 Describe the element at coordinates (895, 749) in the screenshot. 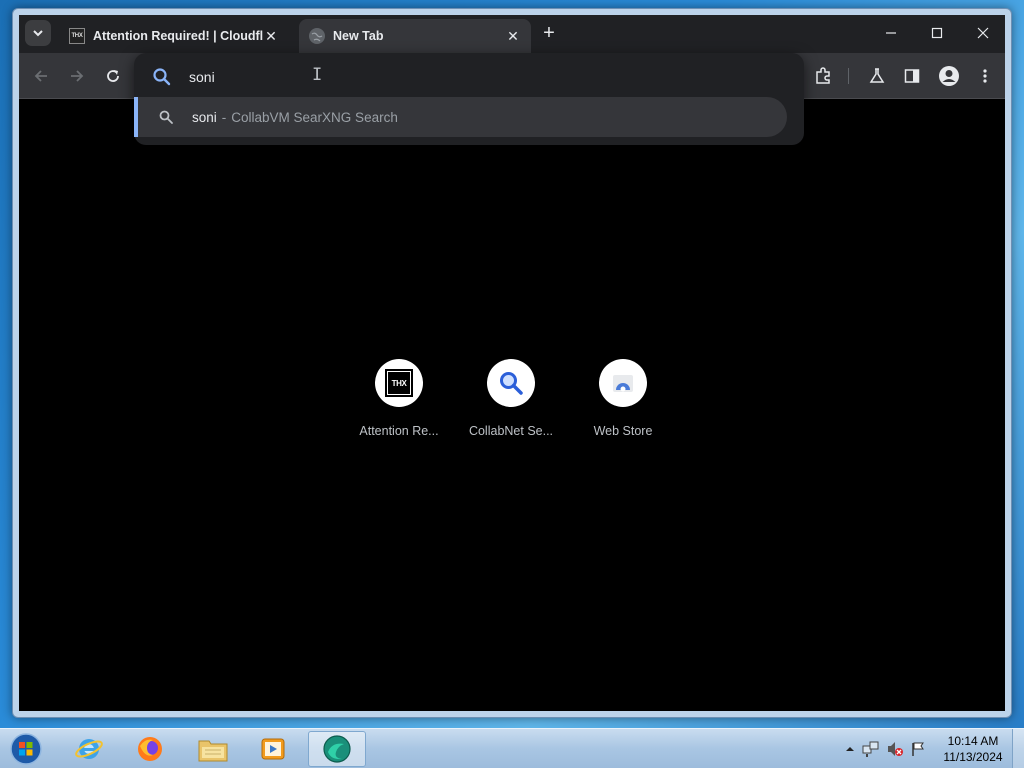

I see `volume-muted-icon` at that location.